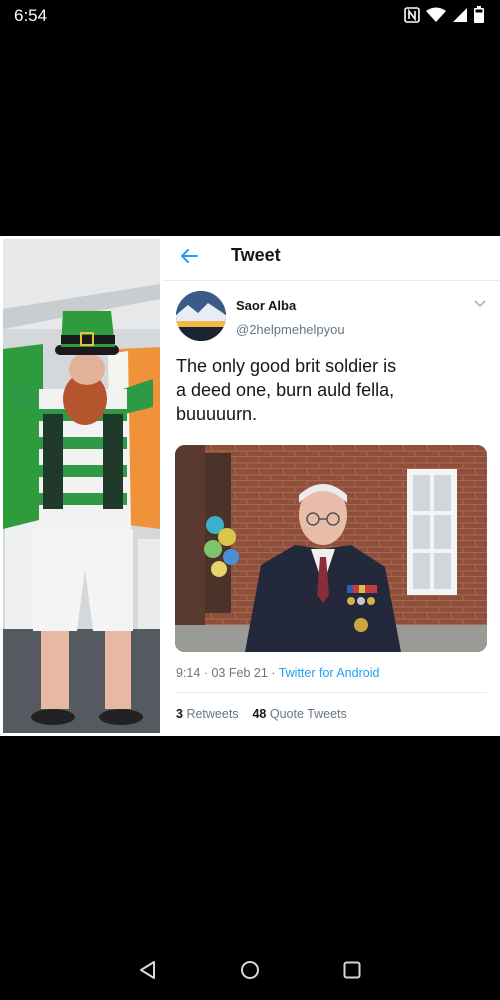 The image size is (500, 1000). What do you see at coordinates (266, 305) in the screenshot?
I see `display-name: Saor Alba` at bounding box center [266, 305].